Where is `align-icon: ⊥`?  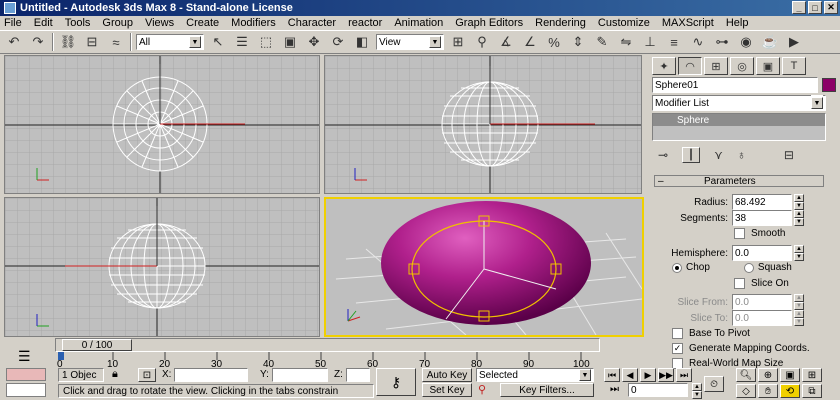
align-icon: ⊥ is located at coordinates (650, 42).